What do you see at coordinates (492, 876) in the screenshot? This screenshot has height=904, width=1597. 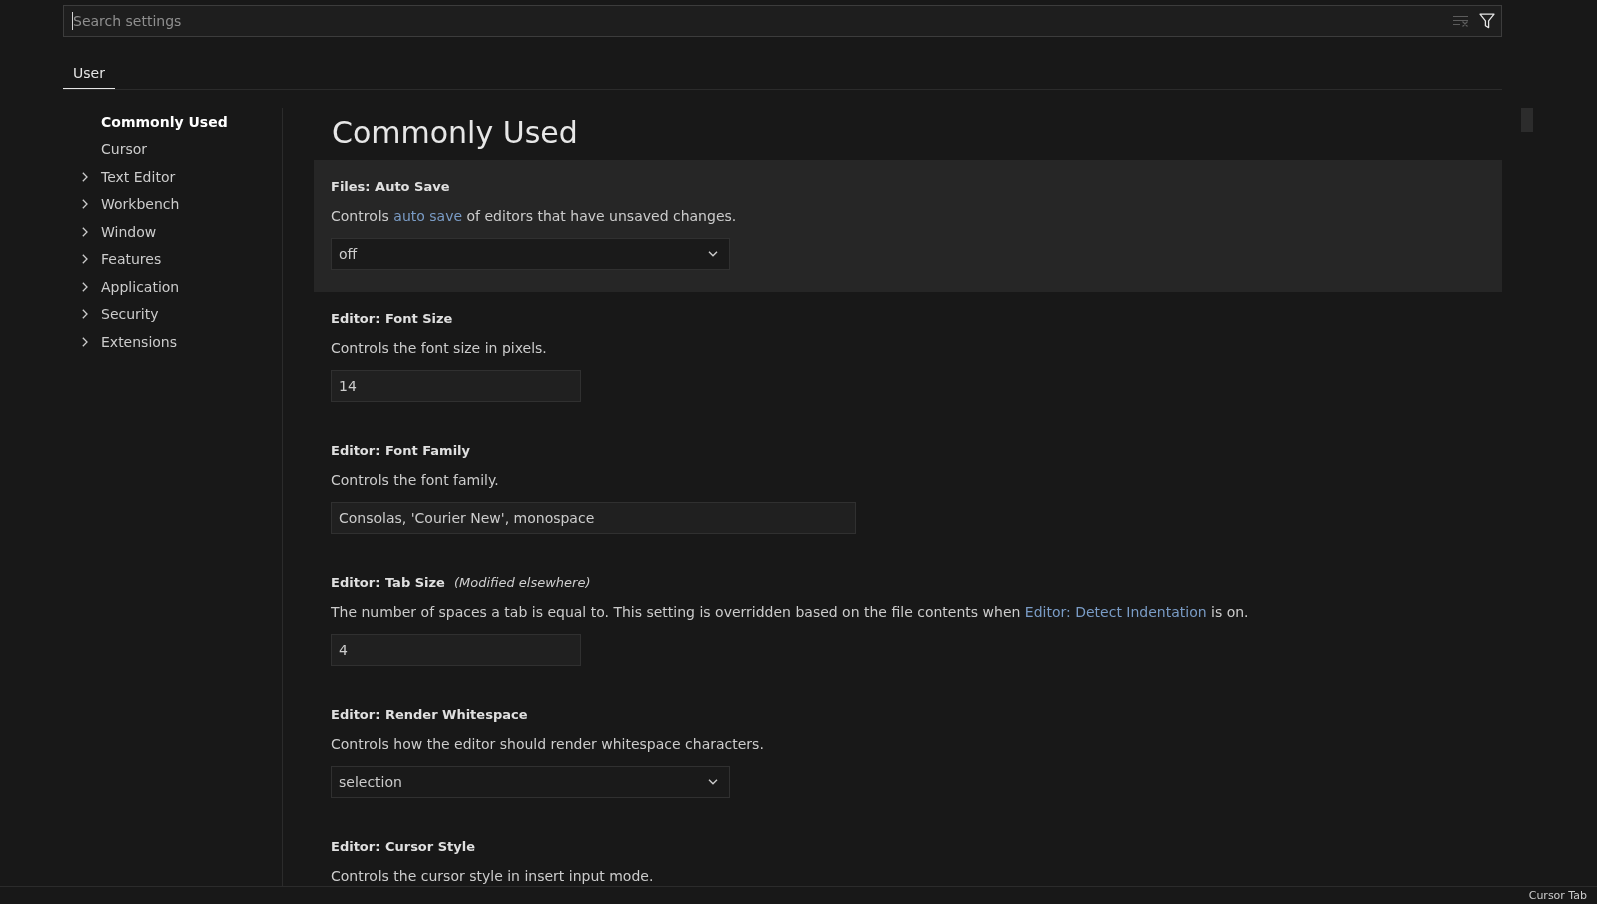 I see `setting-description: Controls the cursor style in insert input mode.` at bounding box center [492, 876].